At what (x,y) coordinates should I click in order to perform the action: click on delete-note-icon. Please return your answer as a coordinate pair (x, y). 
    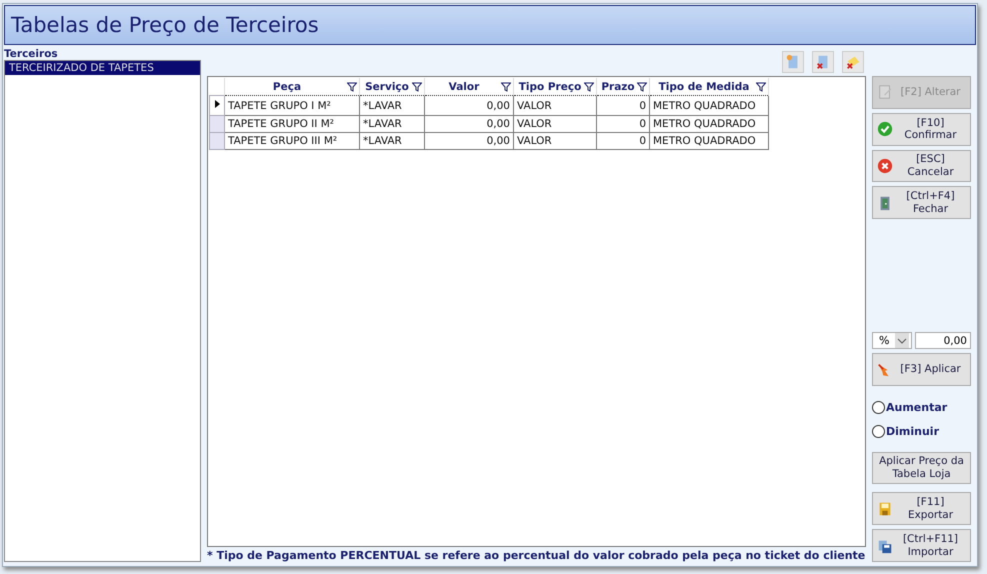
    Looking at the image, I should click on (853, 62).